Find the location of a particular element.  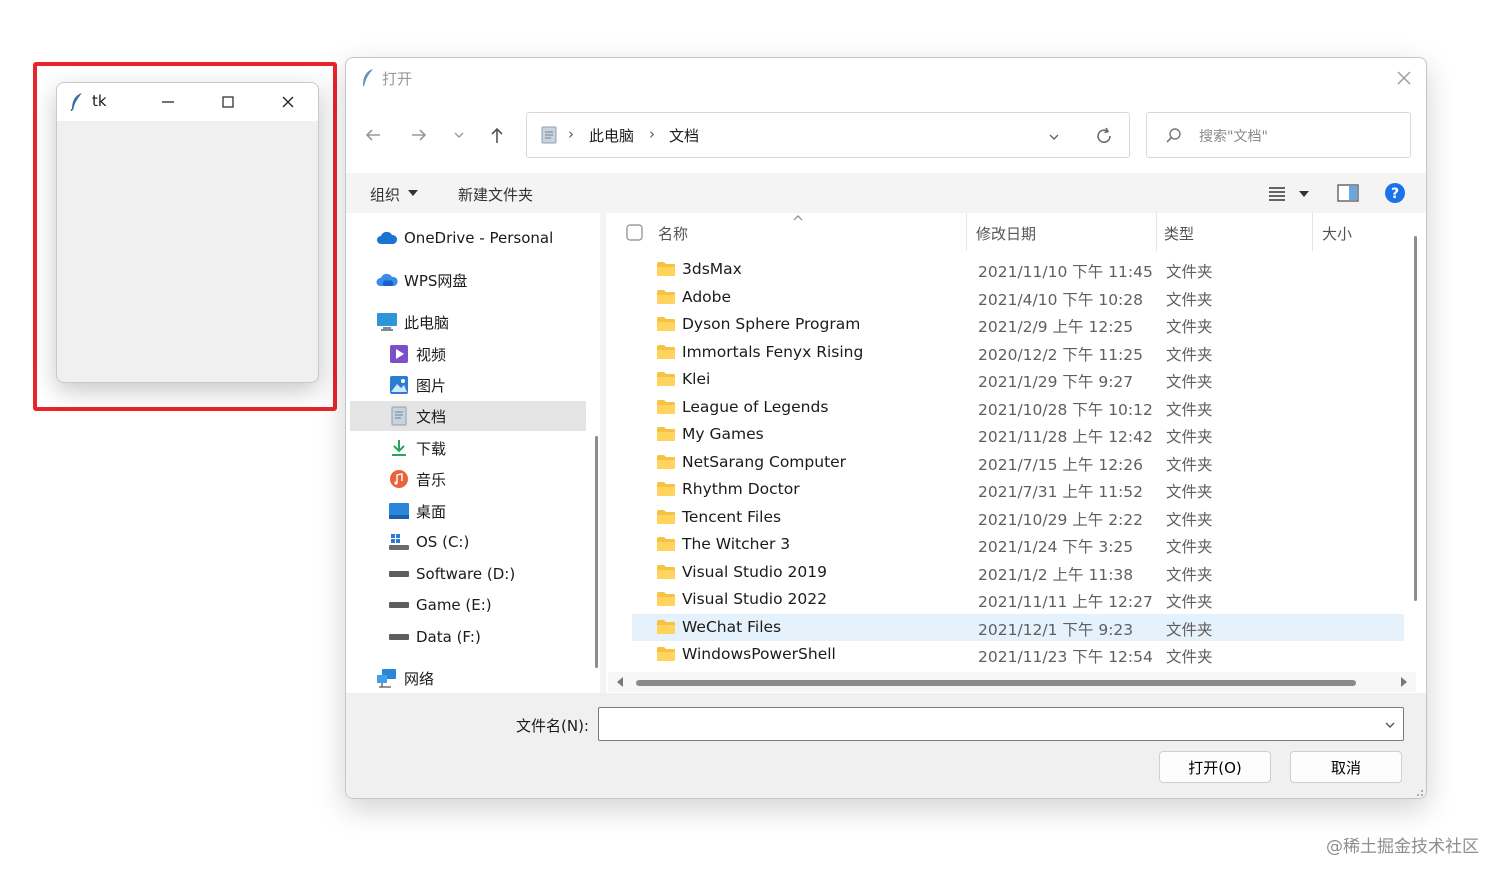

up-button is located at coordinates (497, 135).